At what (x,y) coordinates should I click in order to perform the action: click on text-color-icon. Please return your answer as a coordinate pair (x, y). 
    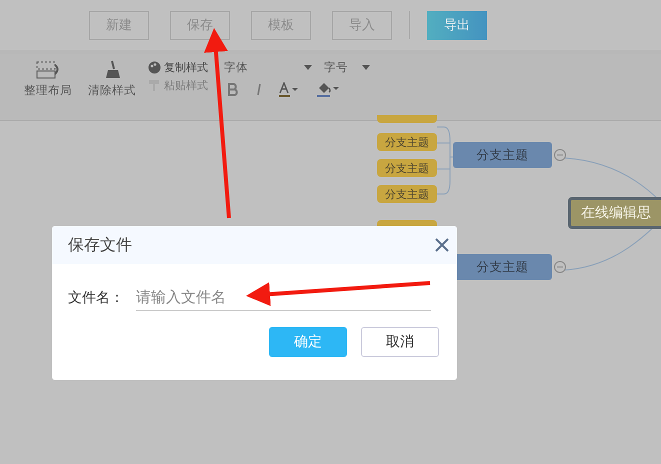
    Looking at the image, I should click on (290, 89).